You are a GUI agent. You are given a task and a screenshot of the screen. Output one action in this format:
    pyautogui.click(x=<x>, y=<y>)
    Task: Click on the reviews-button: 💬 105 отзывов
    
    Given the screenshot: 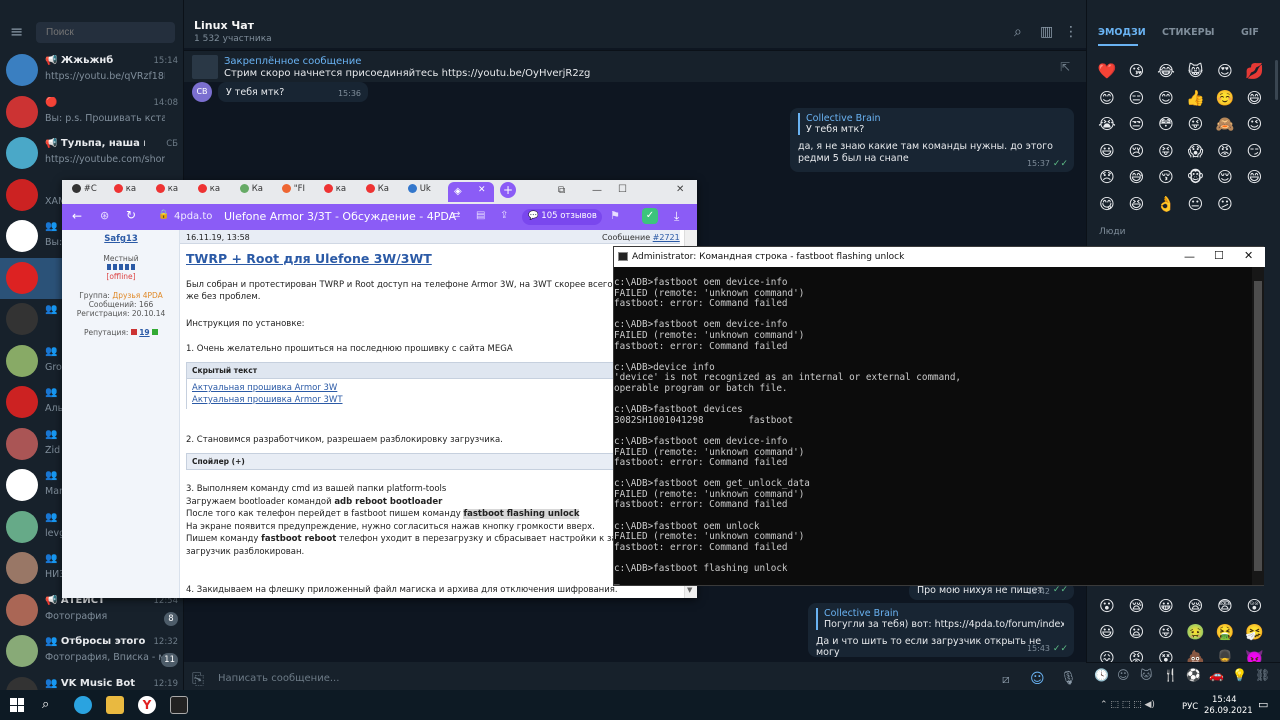 What is the action you would take?
    pyautogui.click(x=562, y=217)
    